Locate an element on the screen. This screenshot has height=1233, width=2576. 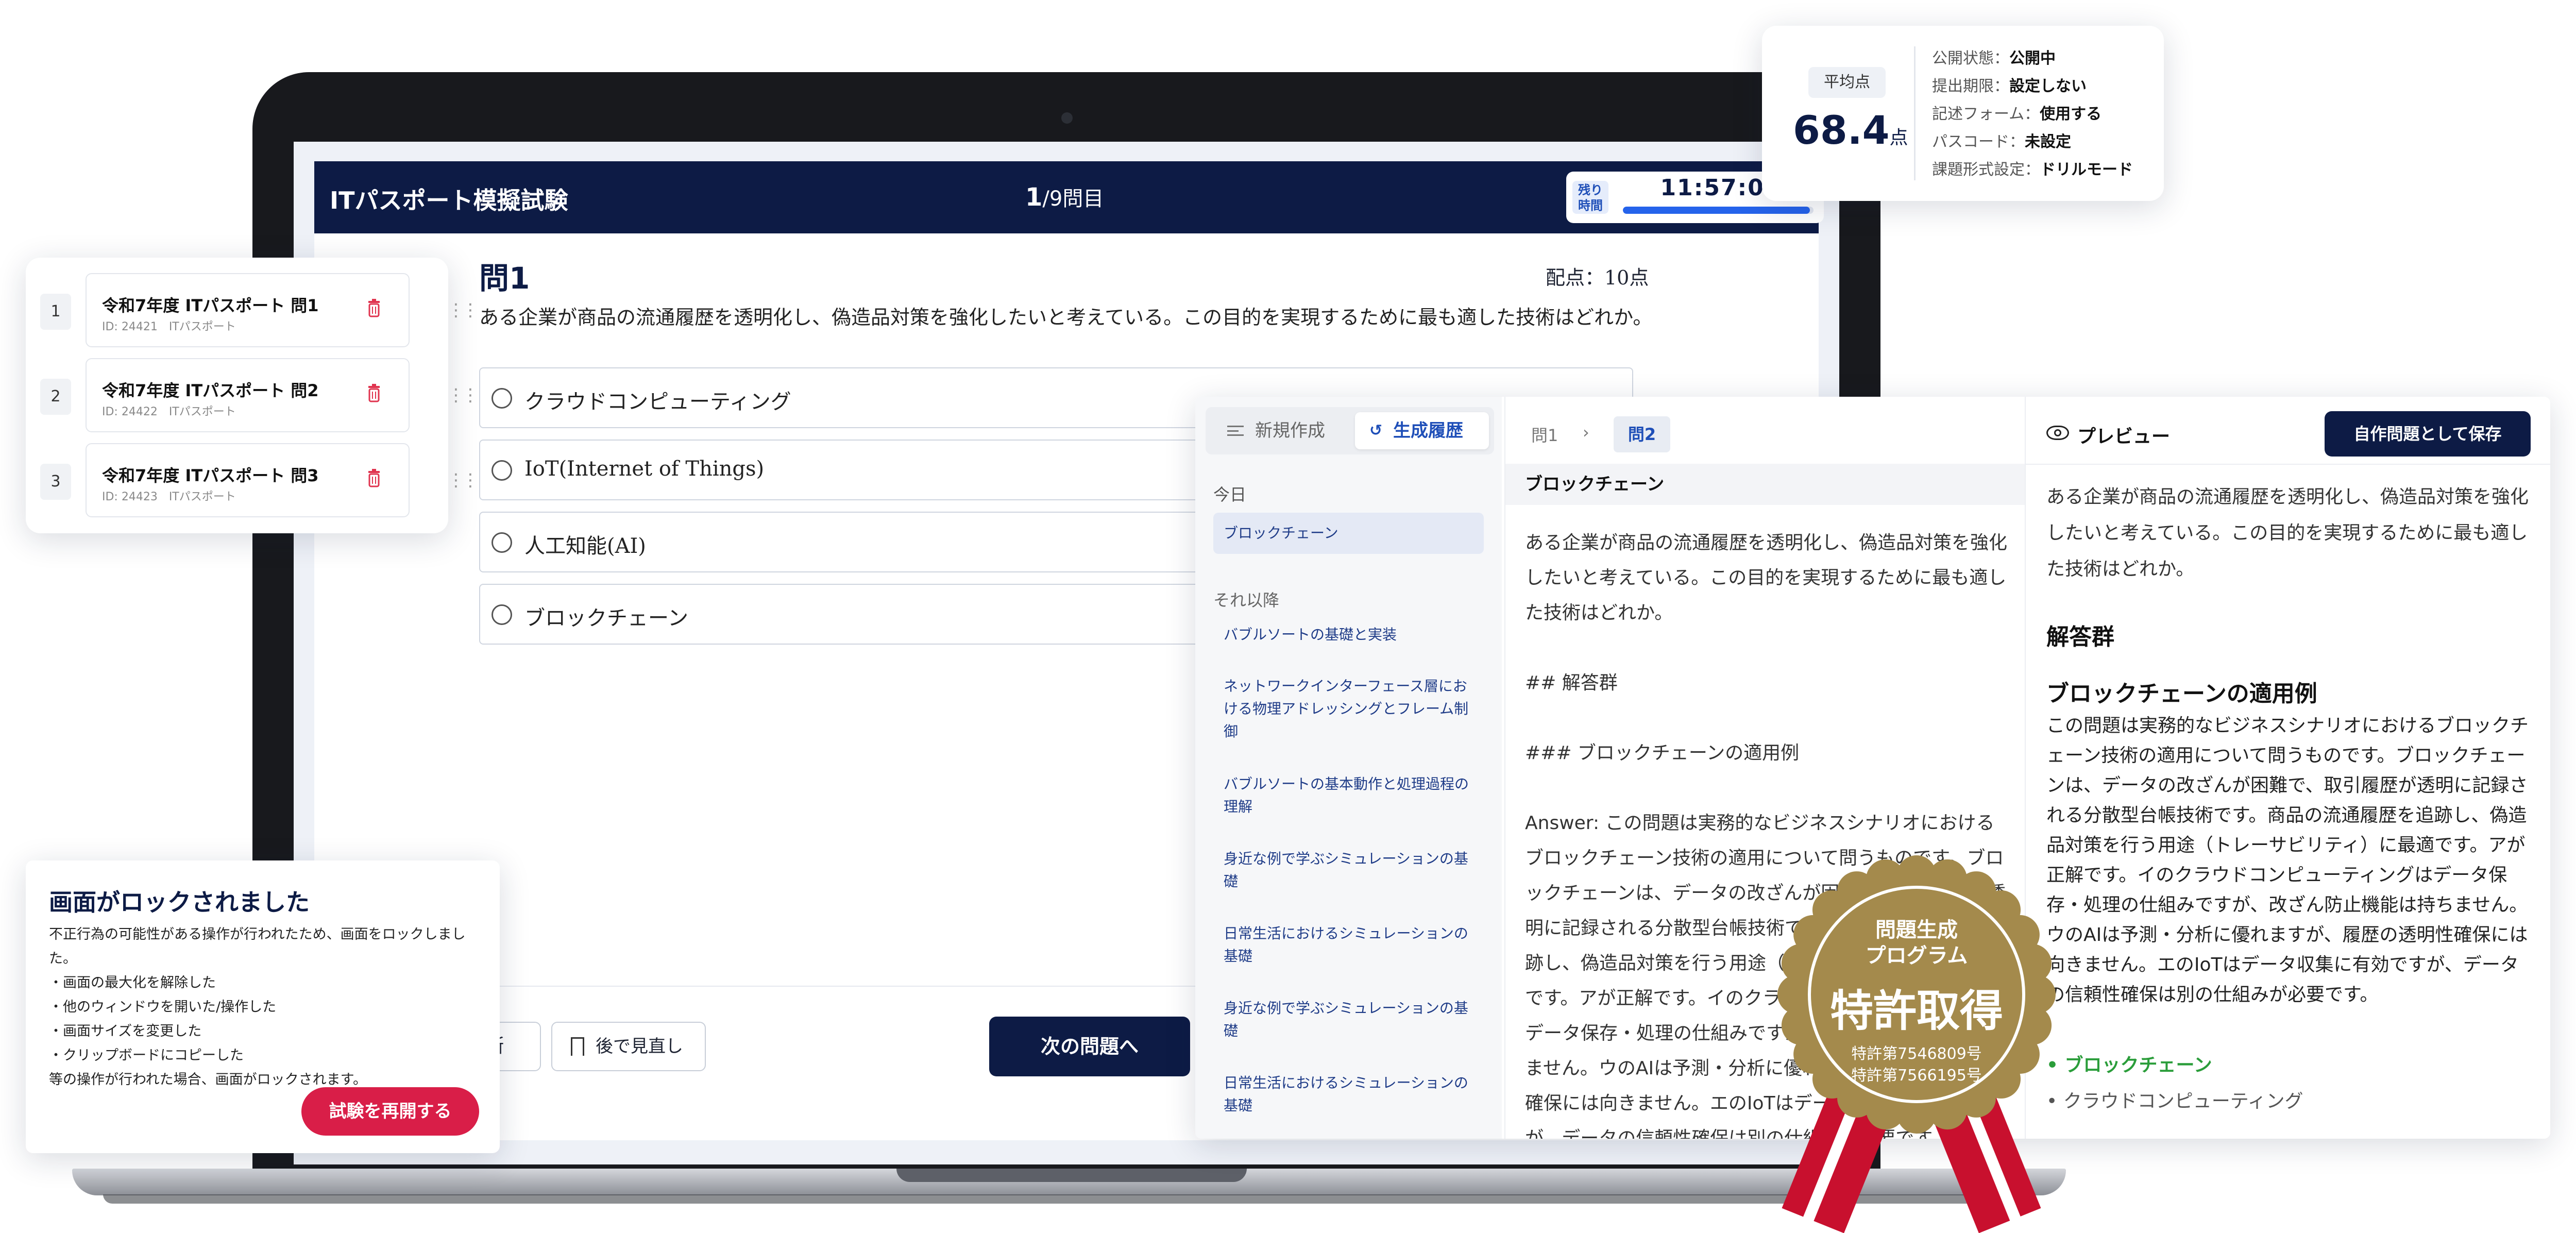
question-title: 問1 is located at coordinates (504, 278).